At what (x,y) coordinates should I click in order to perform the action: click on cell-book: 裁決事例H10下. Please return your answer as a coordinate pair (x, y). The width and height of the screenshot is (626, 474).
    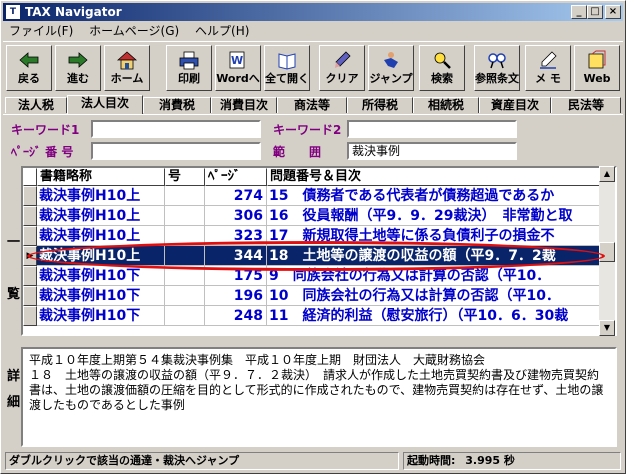
    Looking at the image, I should click on (101, 276).